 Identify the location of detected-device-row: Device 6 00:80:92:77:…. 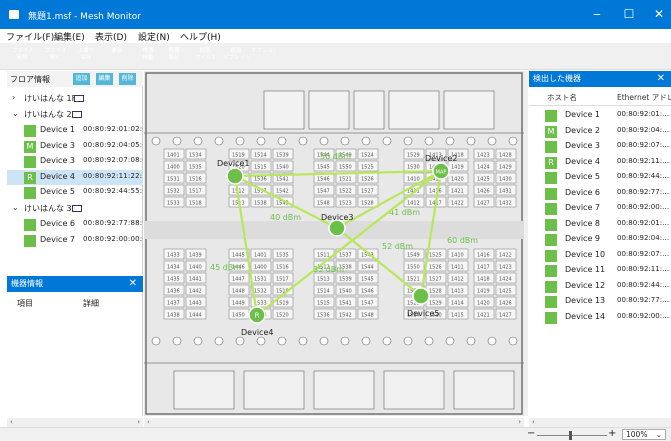
(600, 194).